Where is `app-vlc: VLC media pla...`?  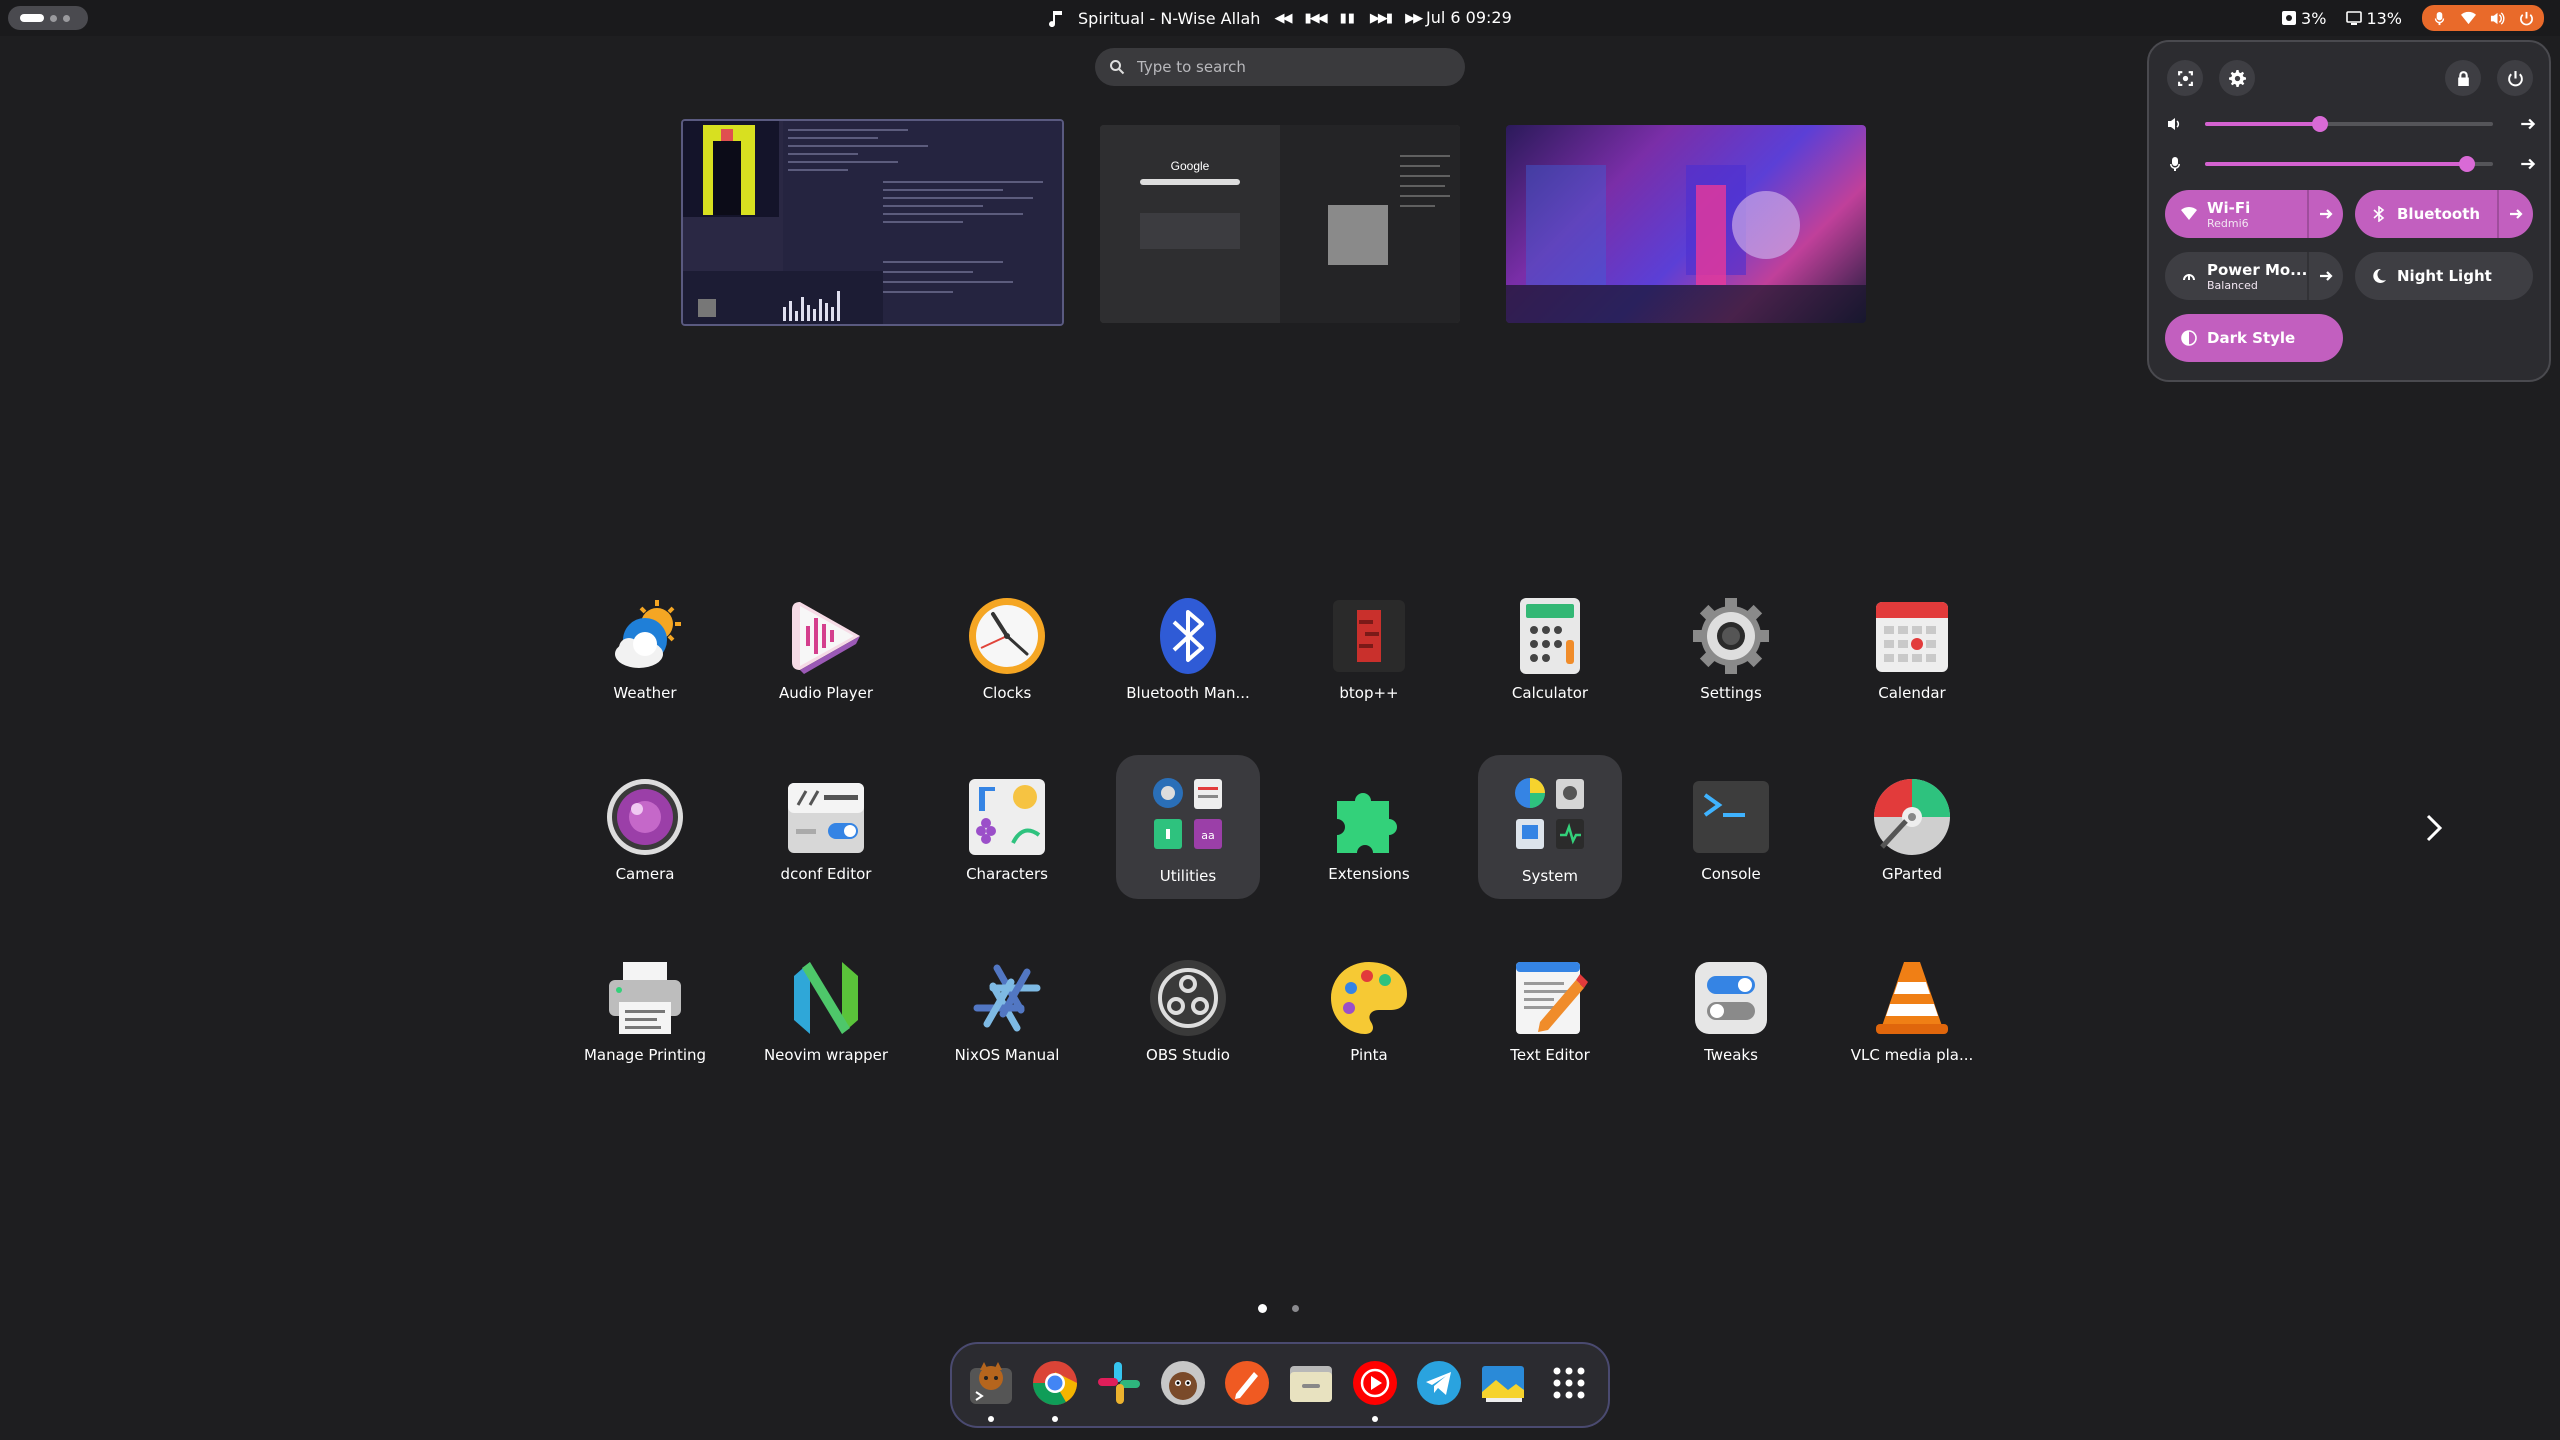
app-vlc: VLC media pla... is located at coordinates (1912, 1018).